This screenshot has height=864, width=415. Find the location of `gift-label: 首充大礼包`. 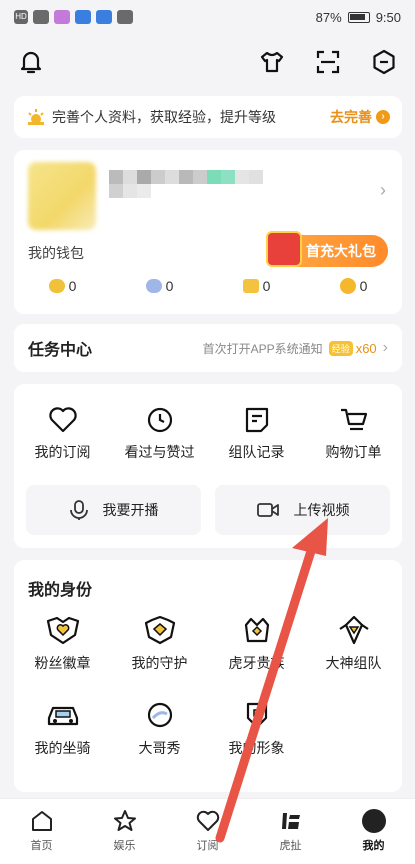

gift-label: 首充大礼包 is located at coordinates (341, 251).